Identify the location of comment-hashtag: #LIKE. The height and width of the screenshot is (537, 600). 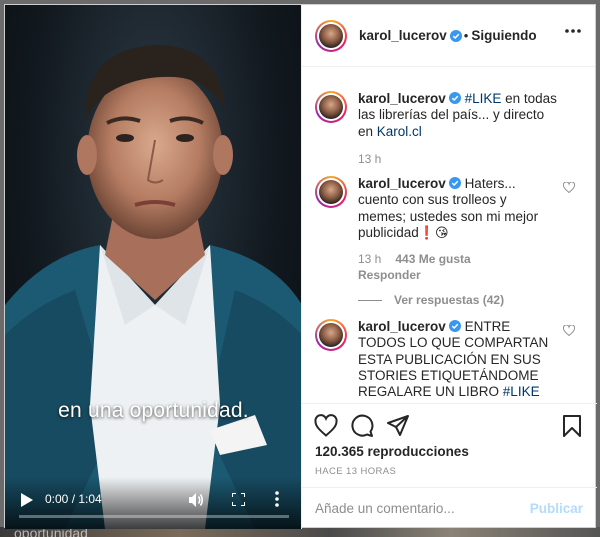
(521, 391).